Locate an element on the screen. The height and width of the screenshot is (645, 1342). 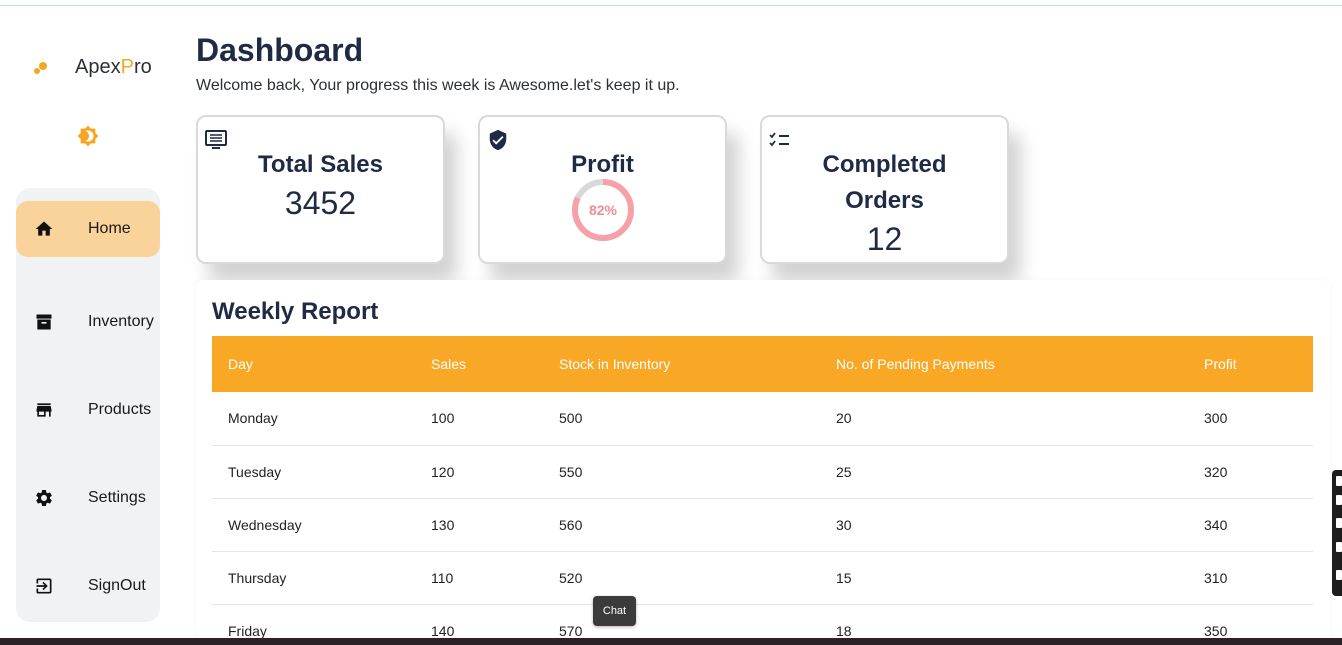
store-icon is located at coordinates (44, 410).